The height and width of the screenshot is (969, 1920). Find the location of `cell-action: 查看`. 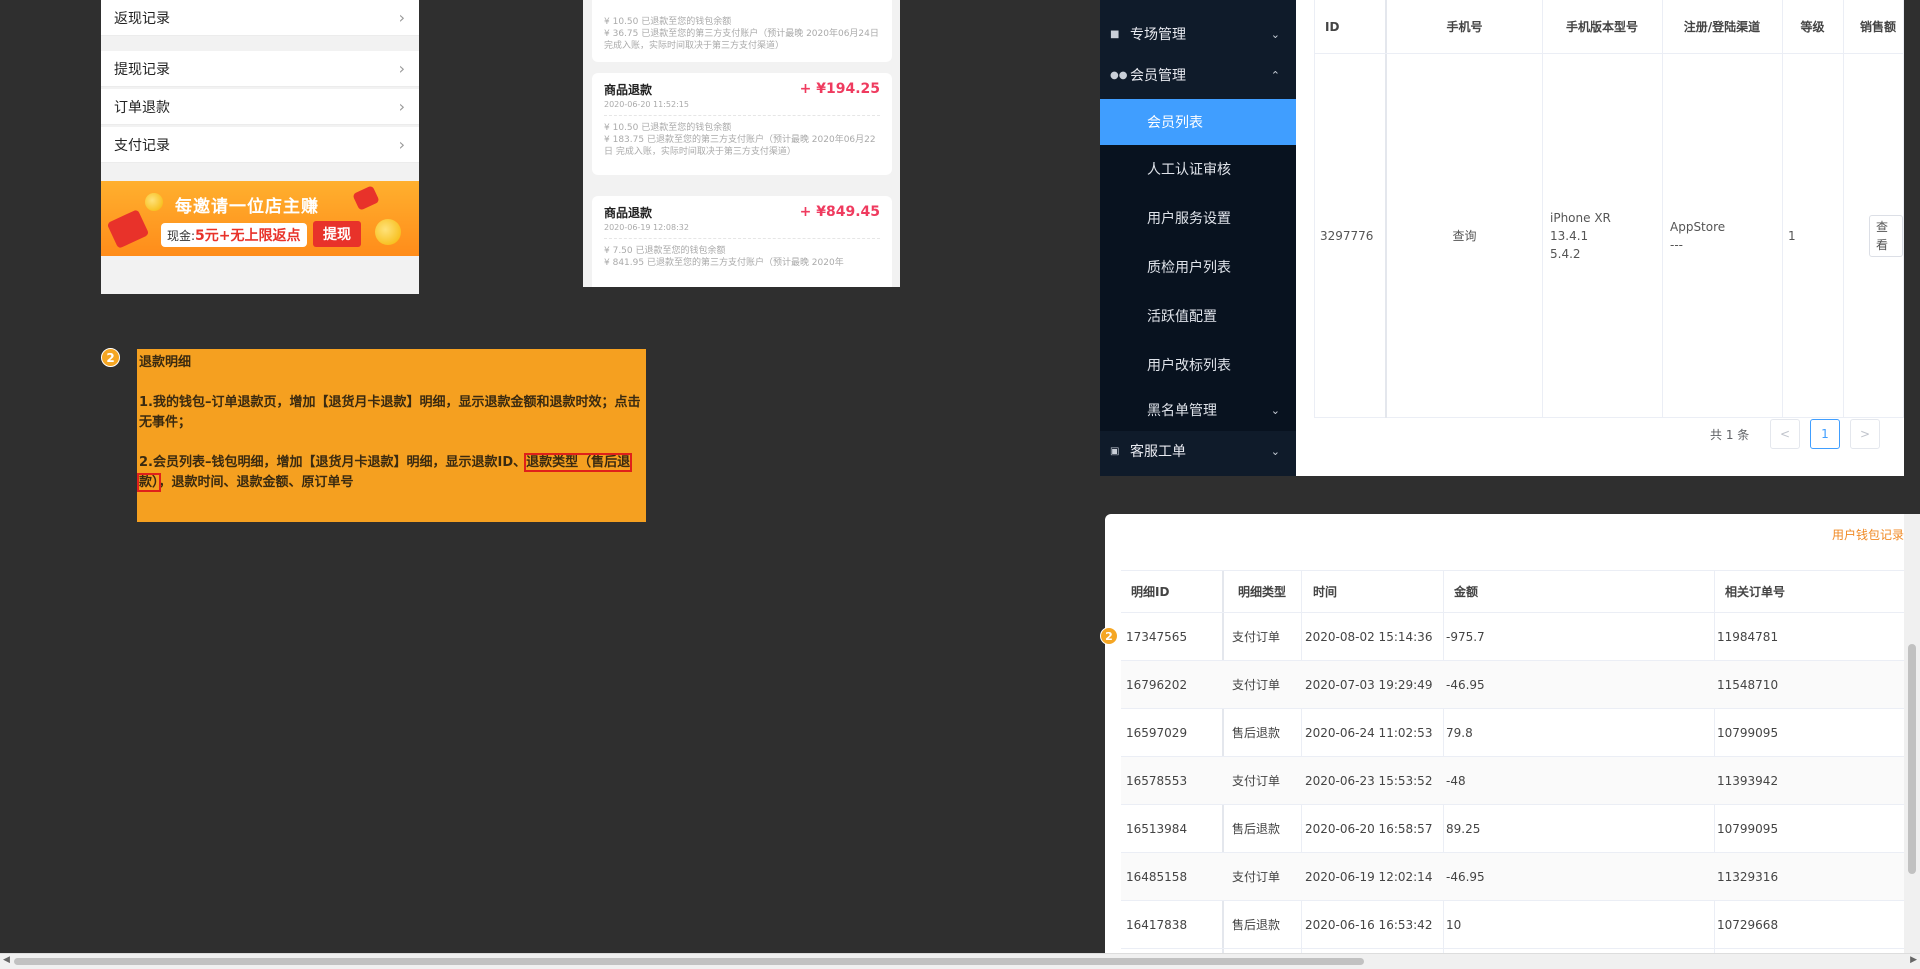

cell-action: 查看 is located at coordinates (1886, 236).